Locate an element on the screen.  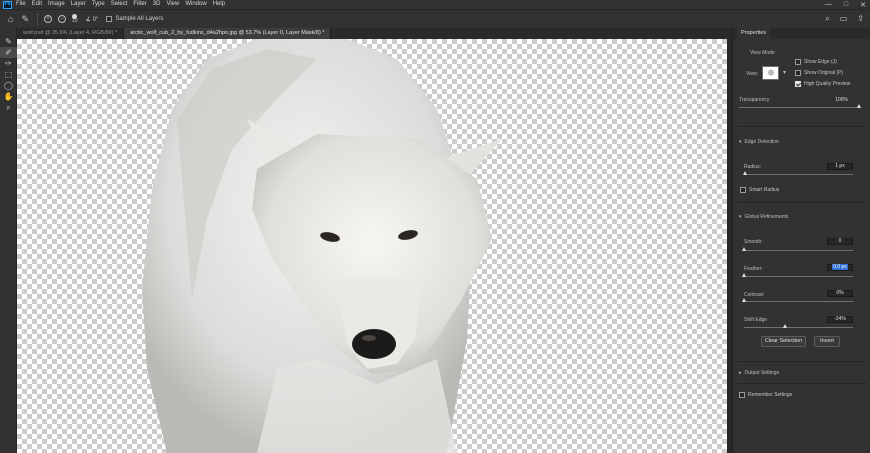
menu-layer: Layer is located at coordinates (78, 4).